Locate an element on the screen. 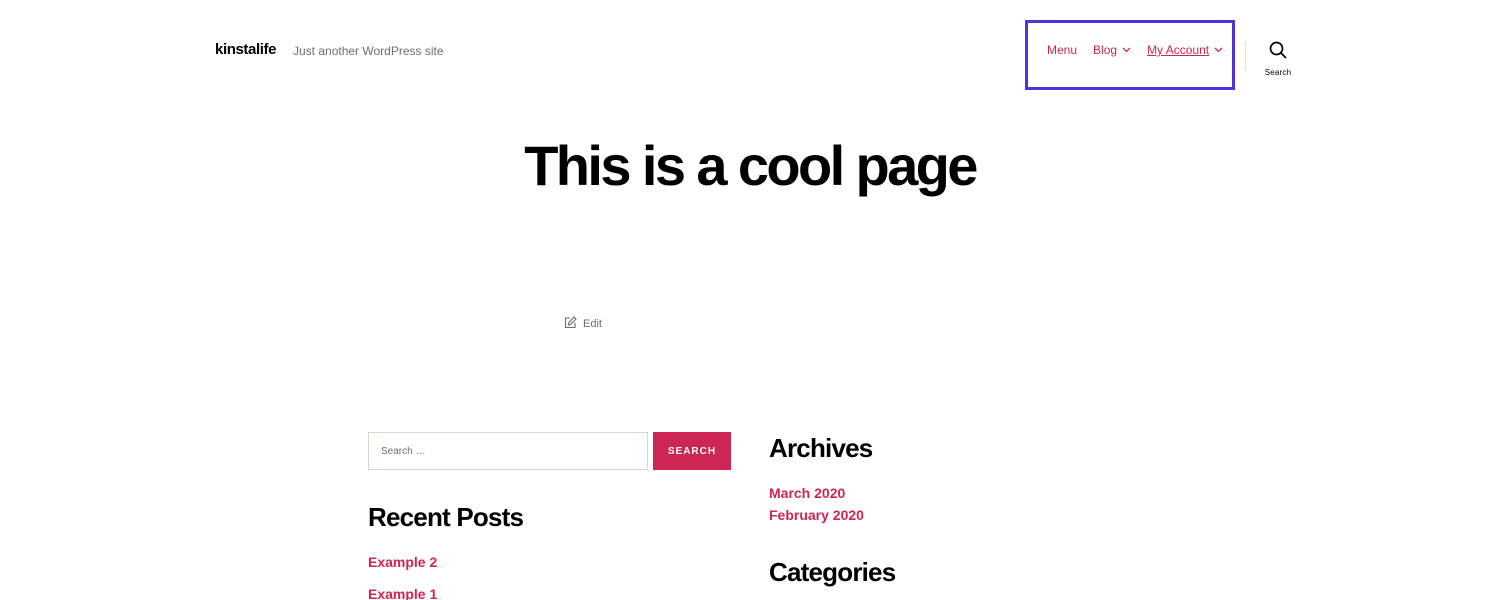  nav-item-blog: Blog is located at coordinates (1112, 50).